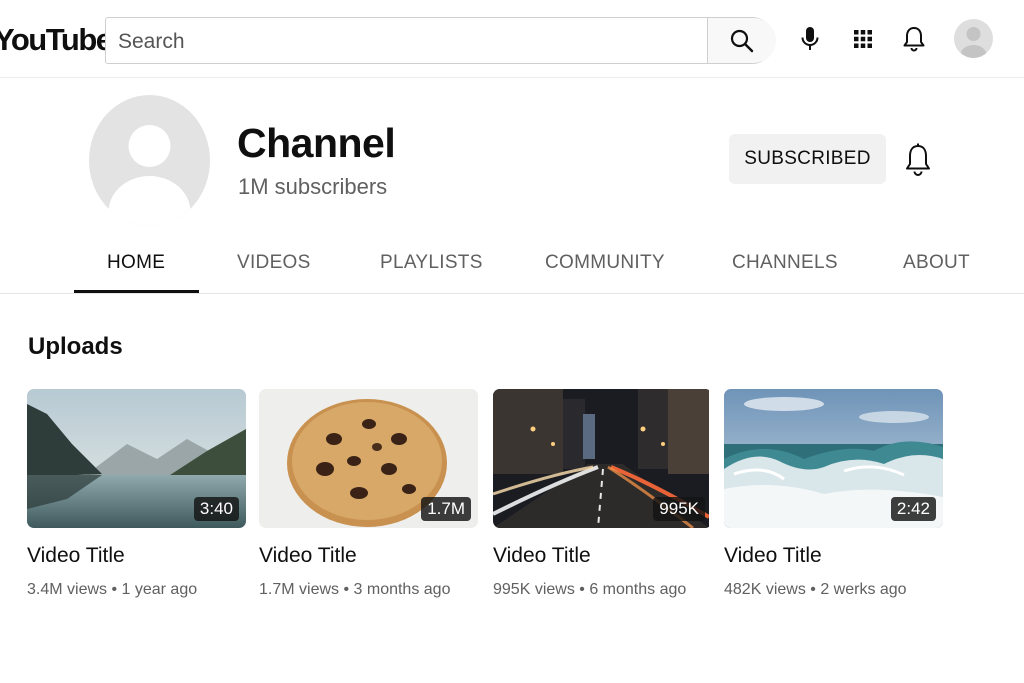 The width and height of the screenshot is (1024, 683). What do you see at coordinates (679, 509) in the screenshot?
I see `duration-badge: 995K` at bounding box center [679, 509].